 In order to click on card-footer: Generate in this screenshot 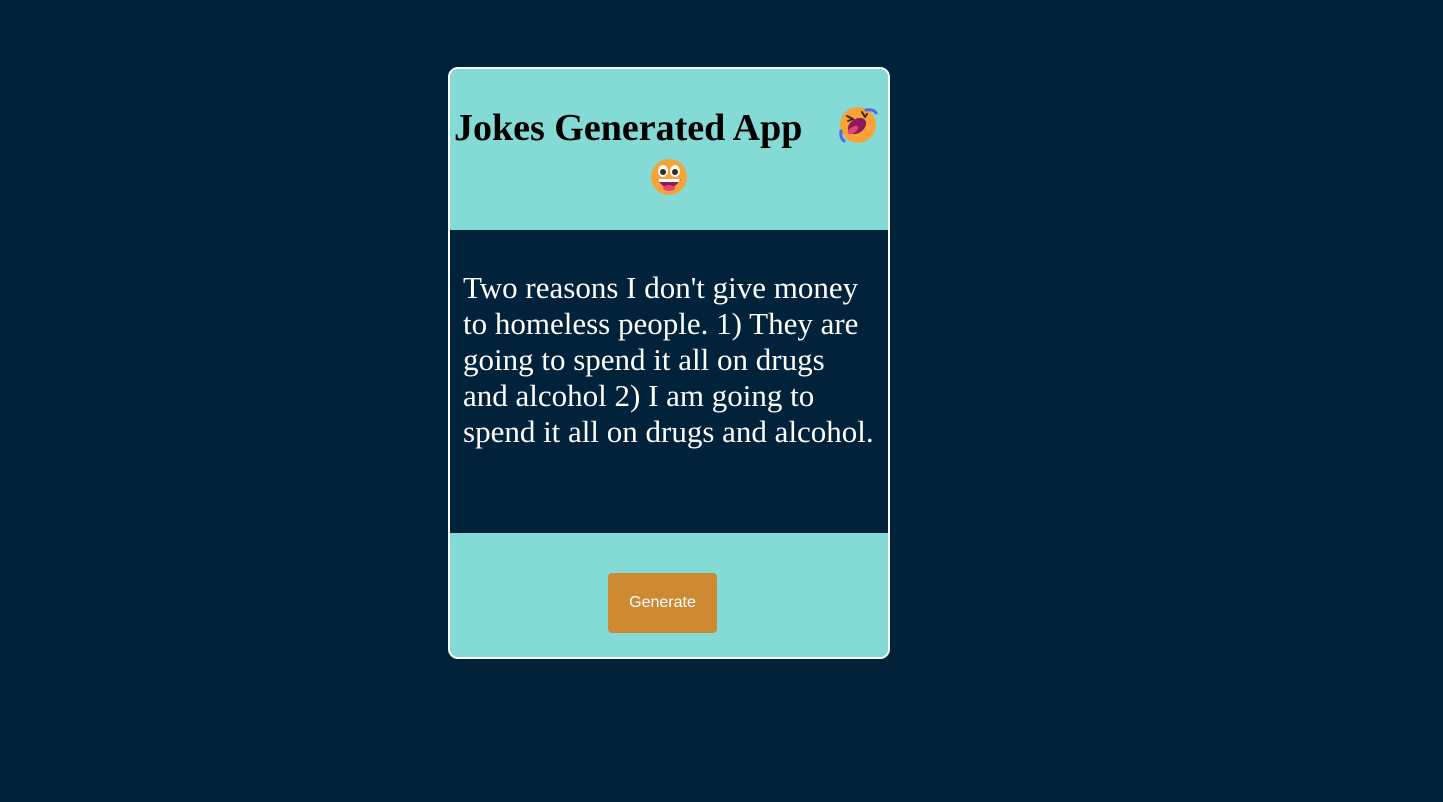, I will do `click(669, 595)`.